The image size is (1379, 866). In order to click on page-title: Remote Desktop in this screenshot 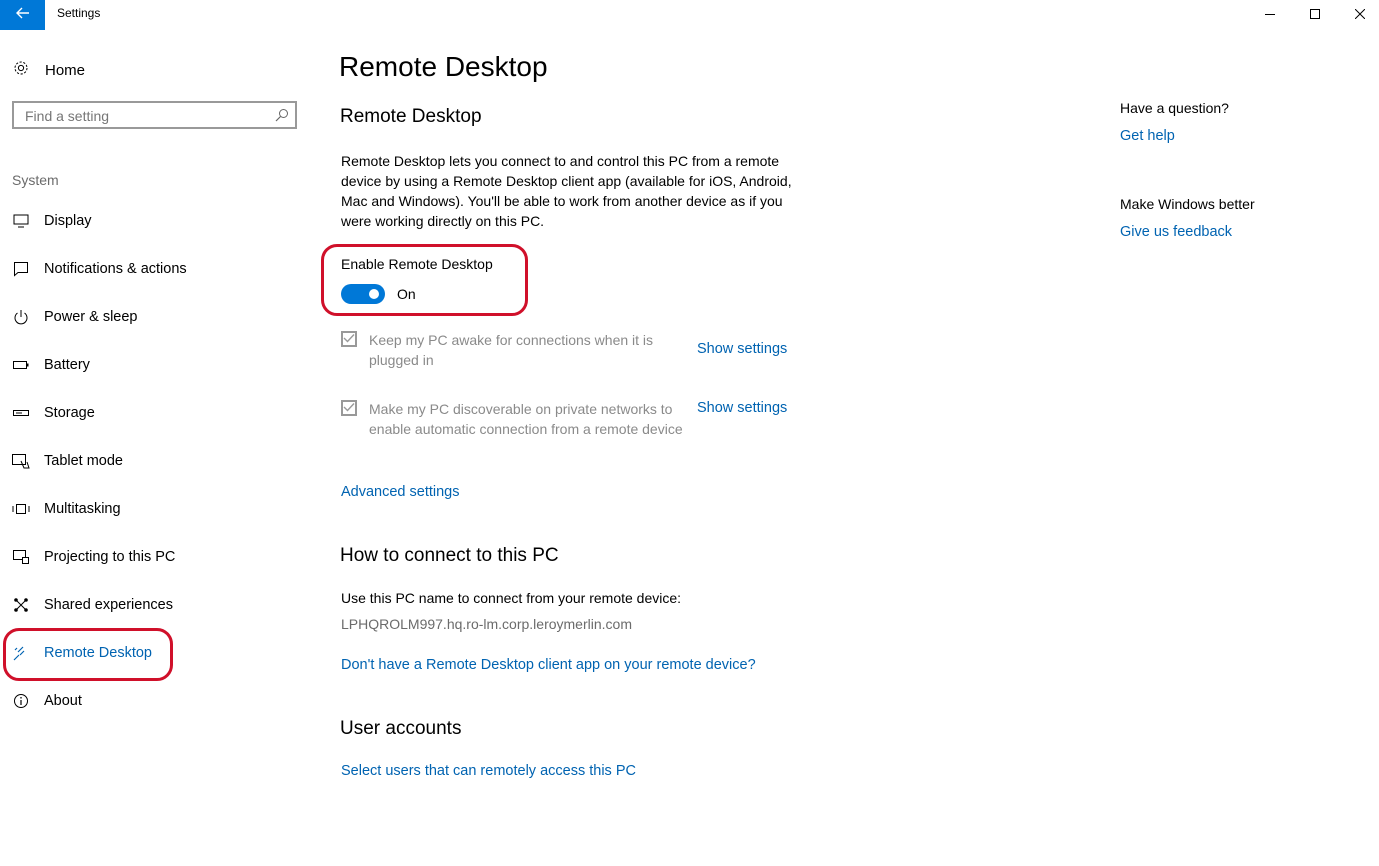, I will do `click(443, 66)`.